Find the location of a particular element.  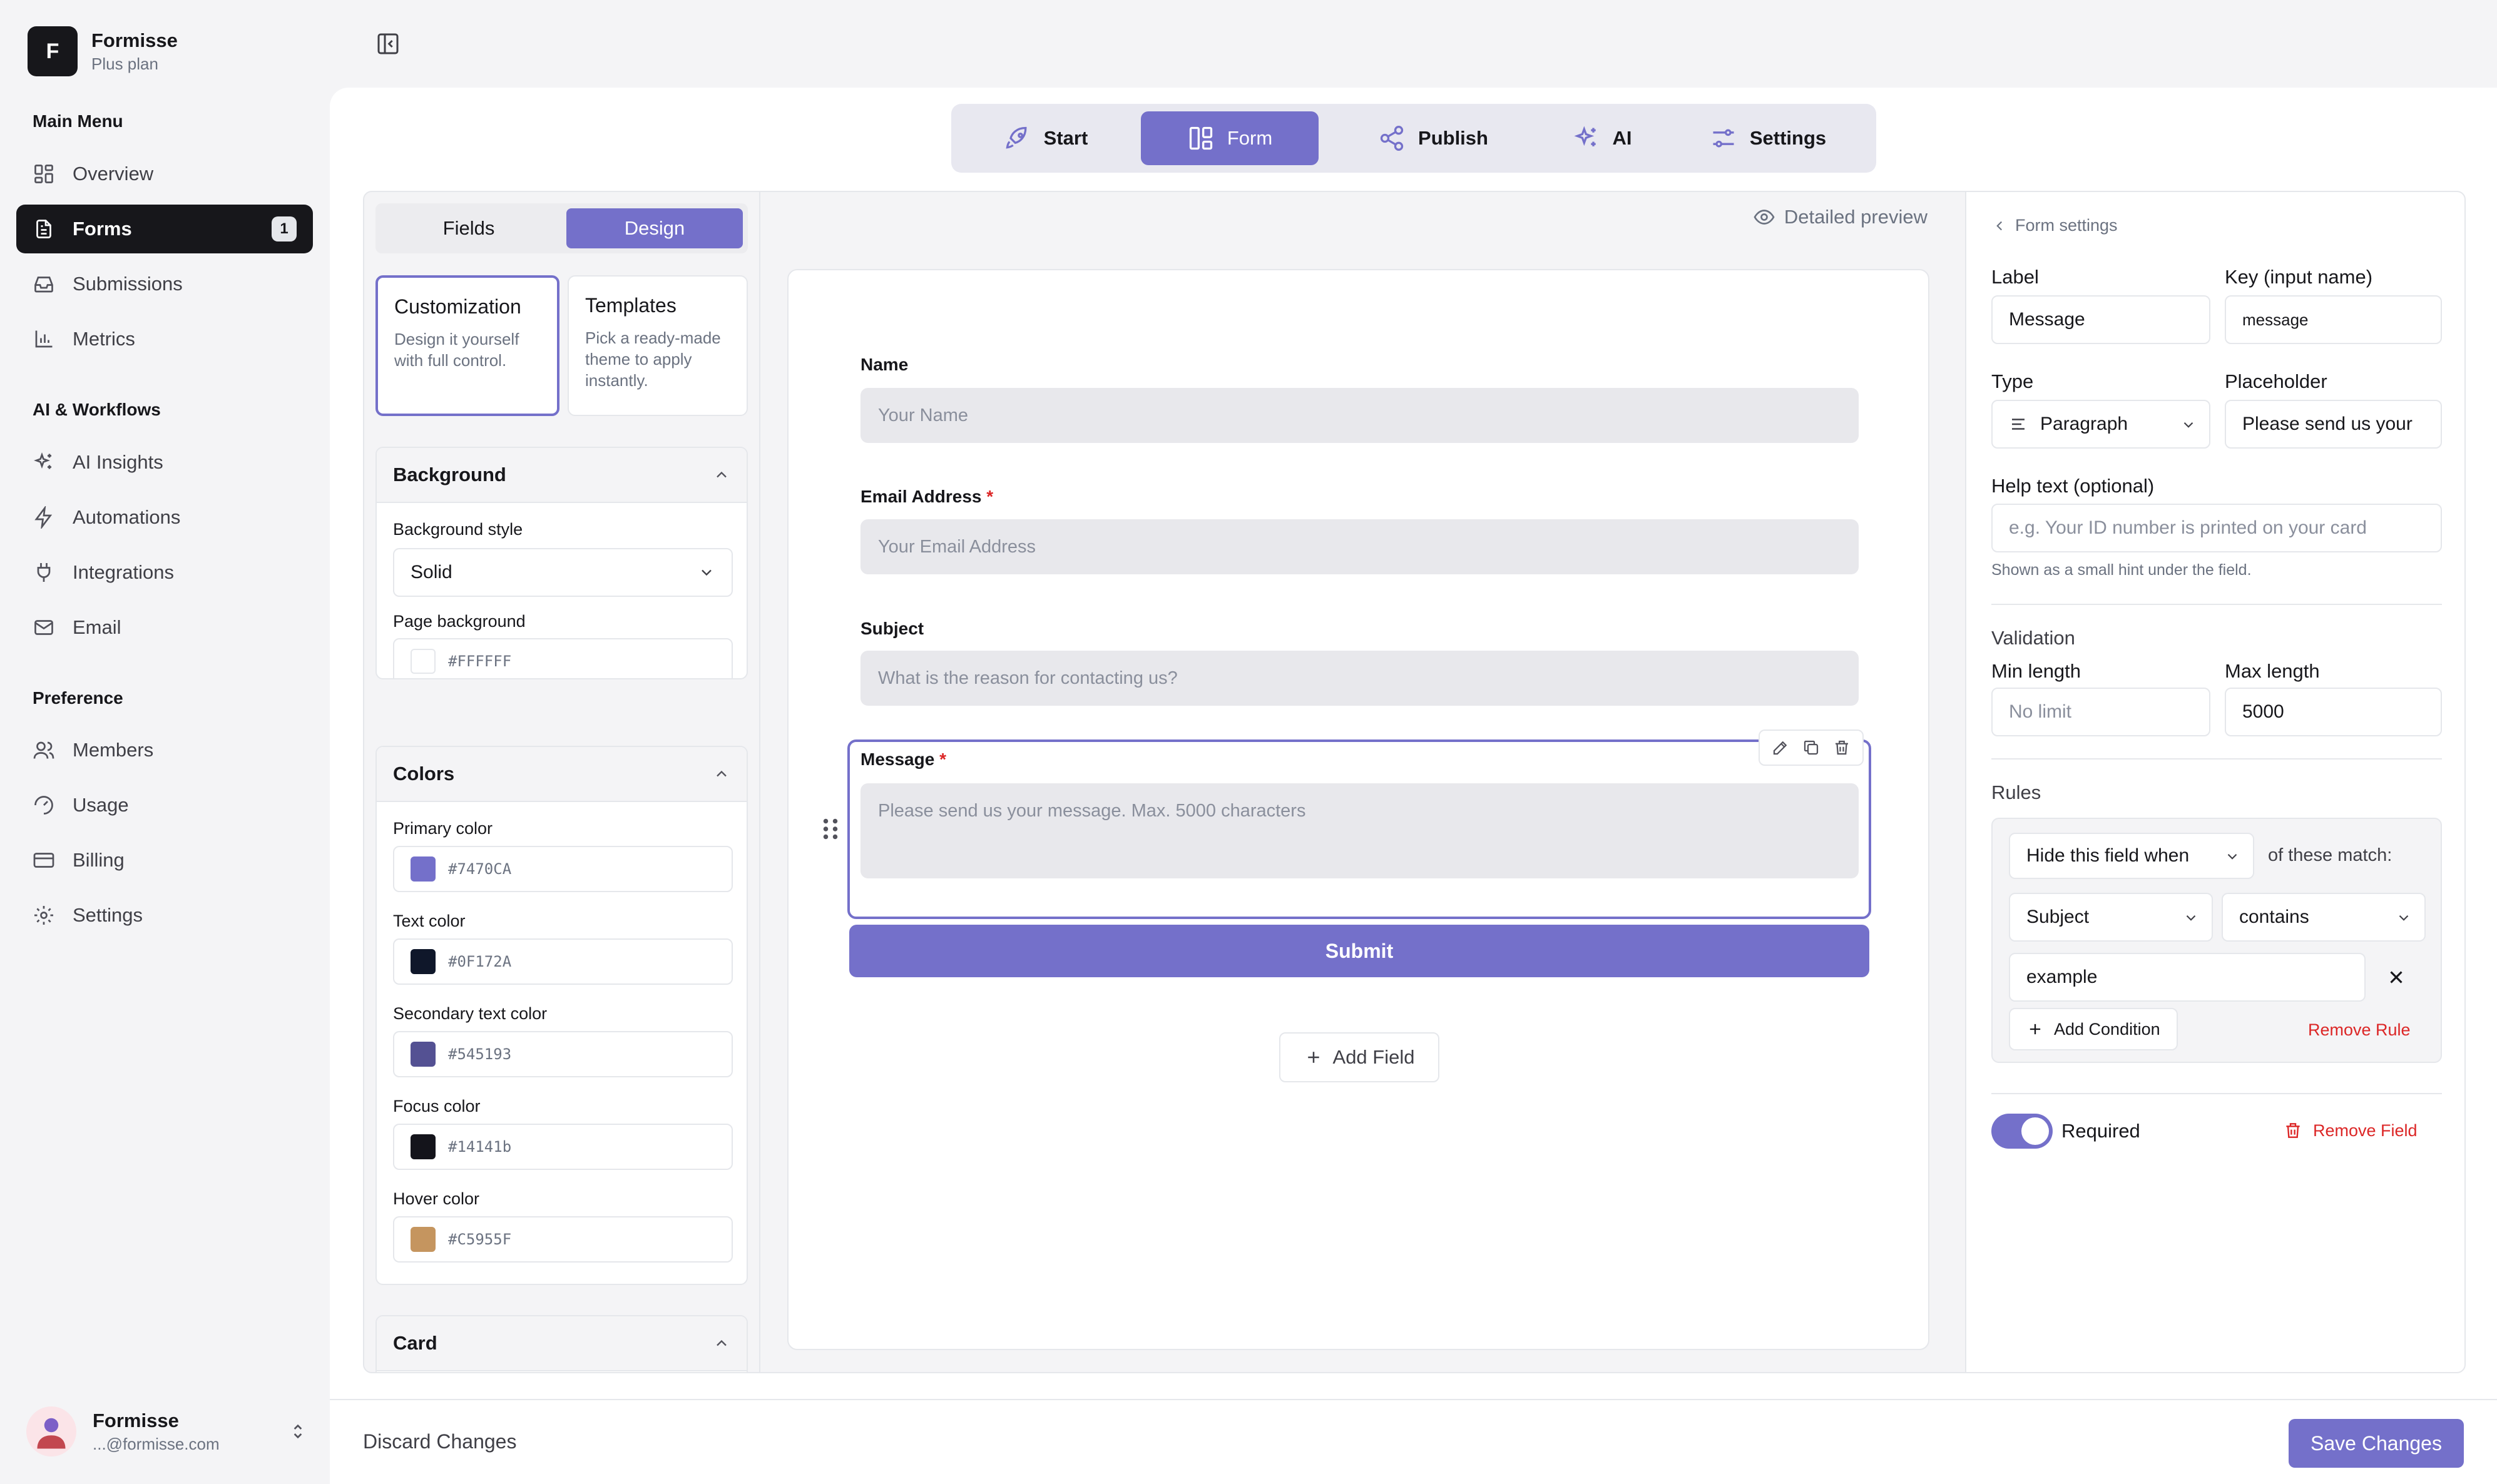

sidebar-item-ai-insights: AI Insights is located at coordinates (165, 462).